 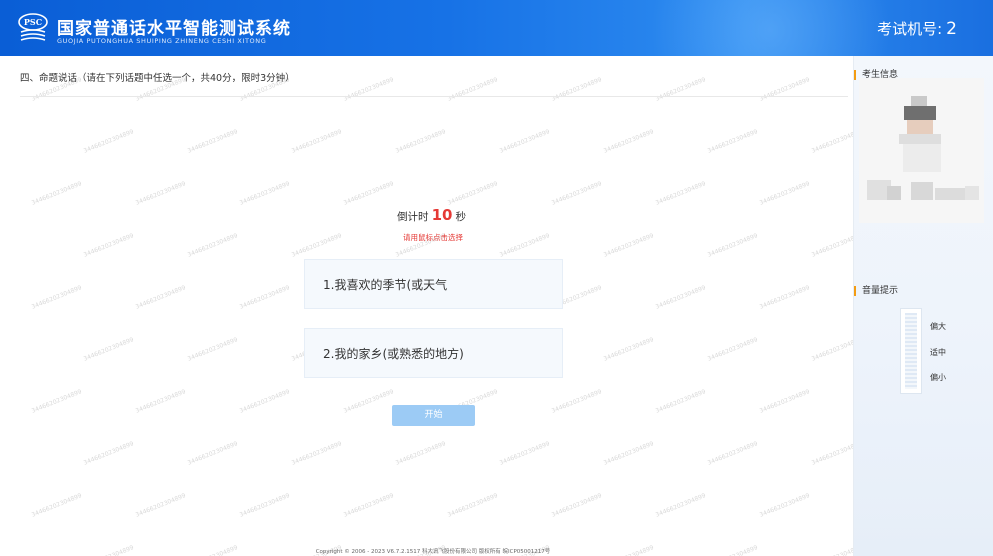 What do you see at coordinates (33, 22) in the screenshot?
I see `svg-text: PSC` at bounding box center [33, 22].